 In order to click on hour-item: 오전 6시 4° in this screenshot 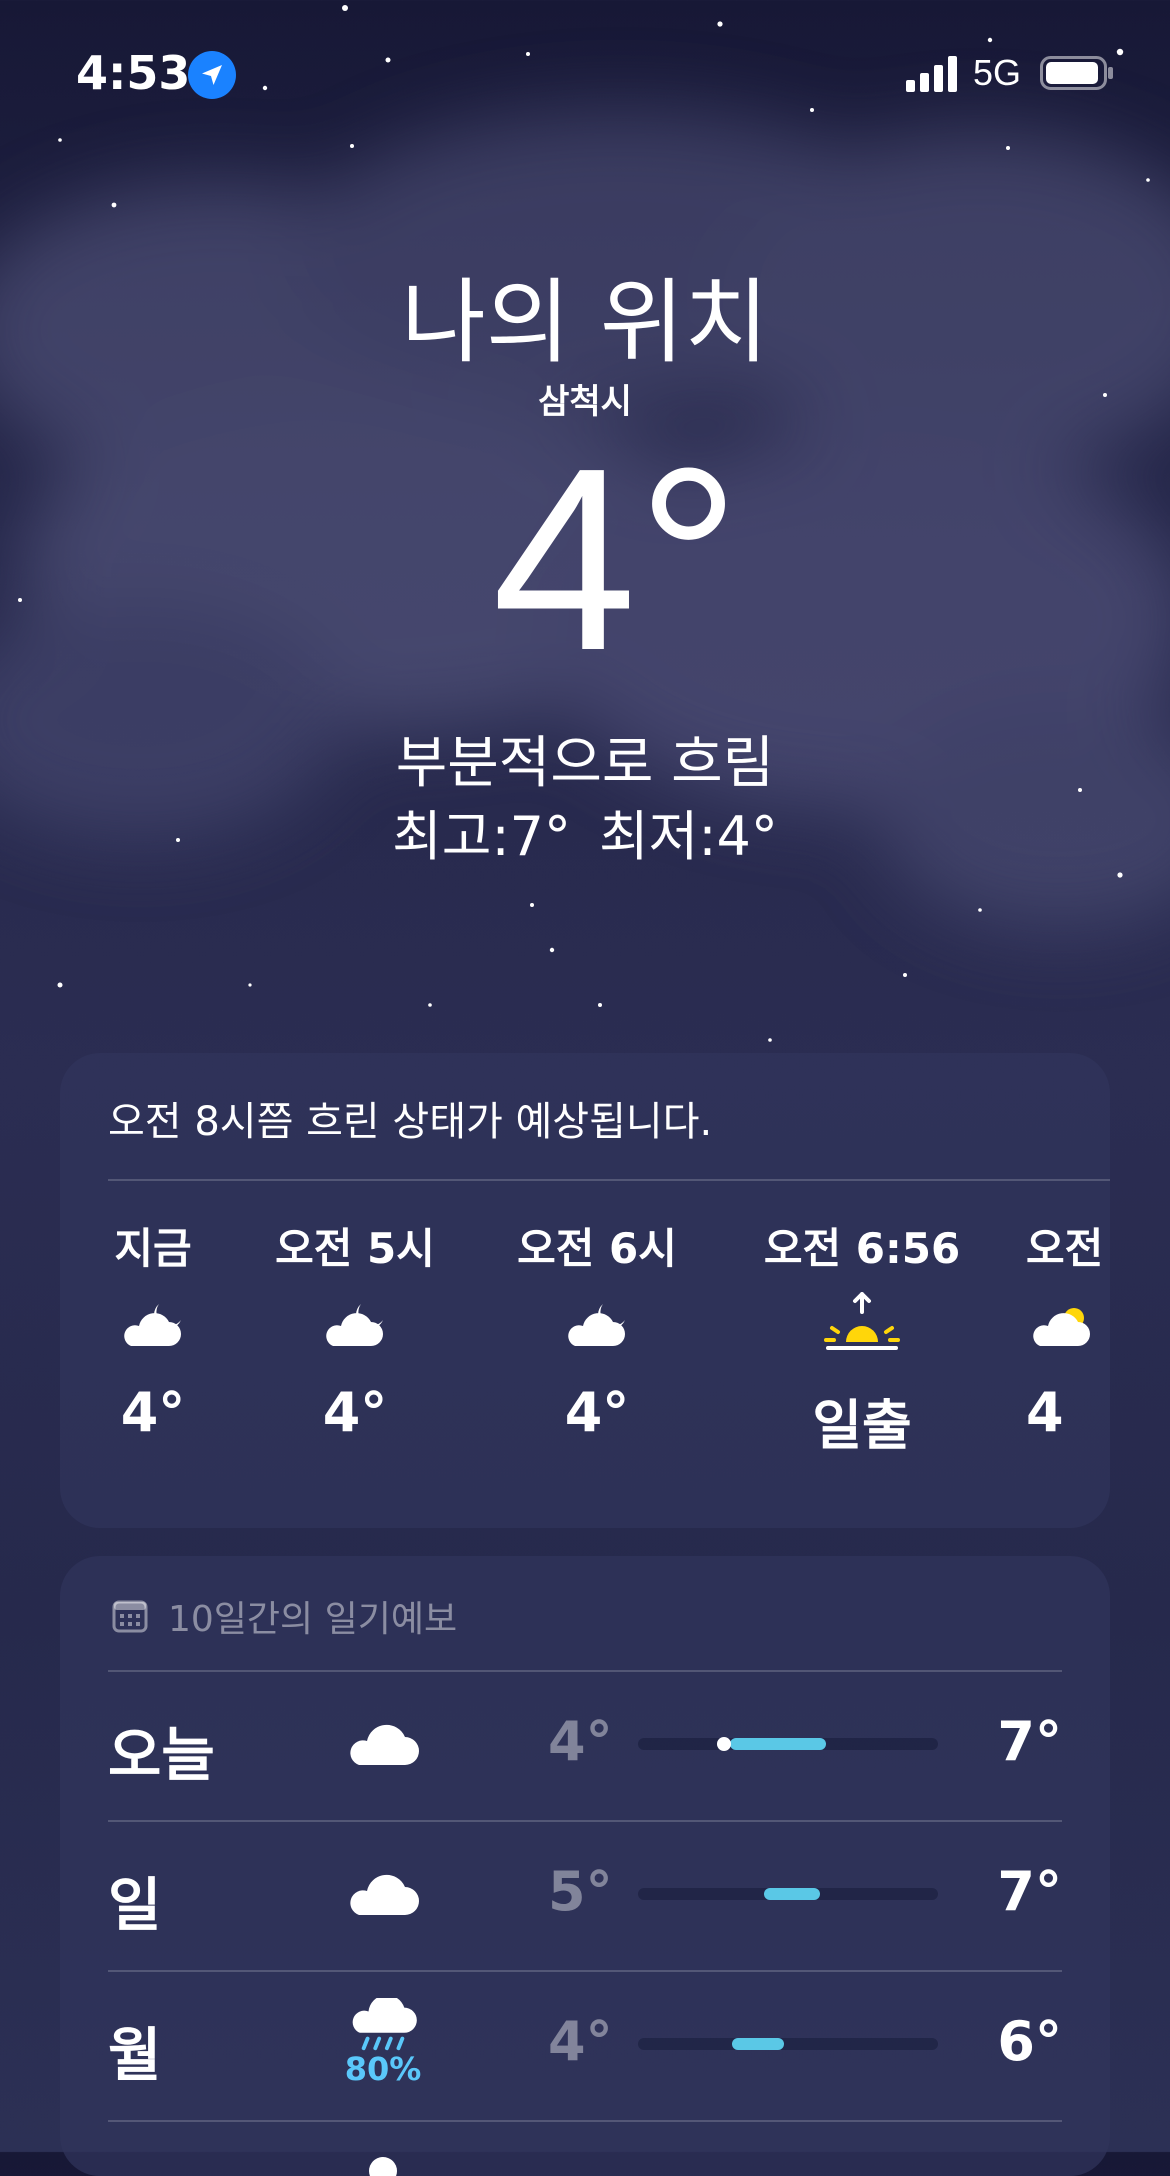, I will do `click(597, 1329)`.